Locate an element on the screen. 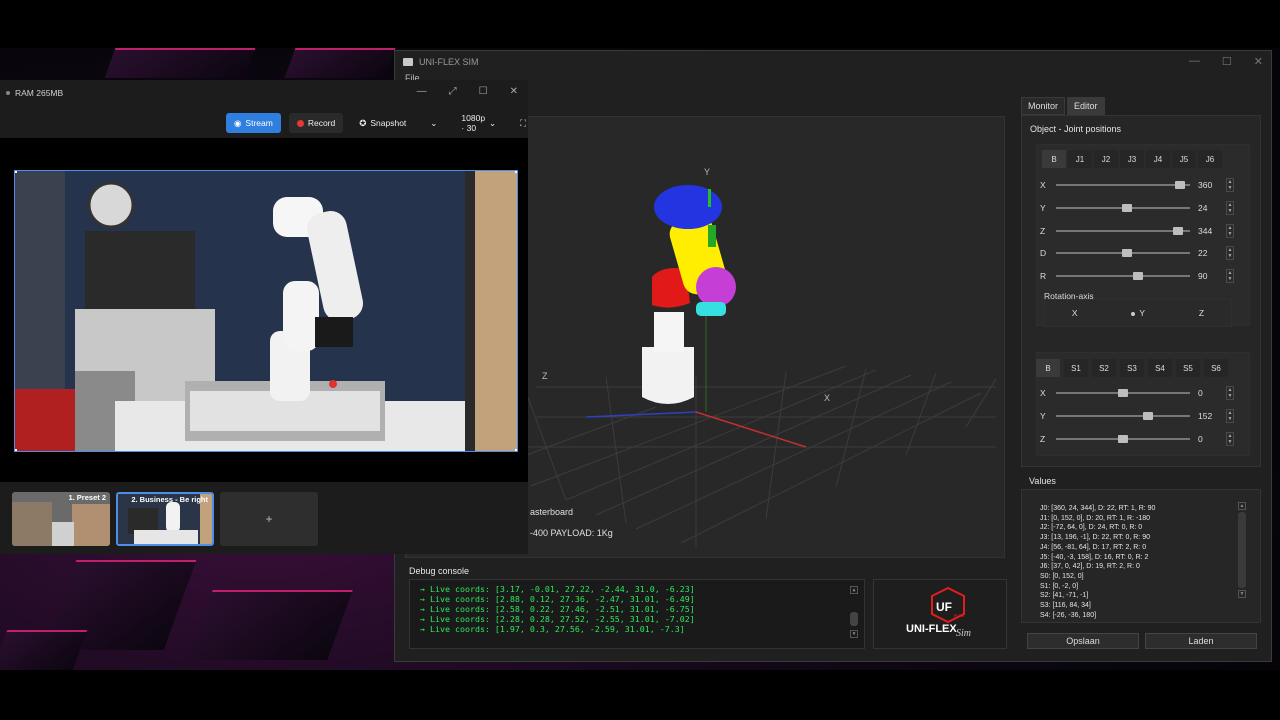  servo-button-s2: S2 is located at coordinates (1104, 368).